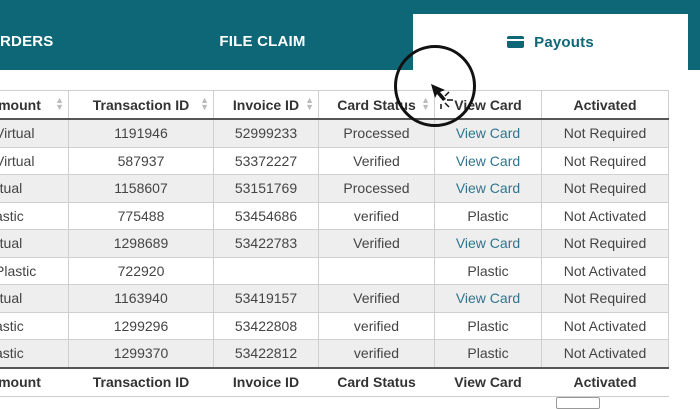 The width and height of the screenshot is (700, 409). Describe the element at coordinates (141, 325) in the screenshot. I see `cell-transaction-id: 1299296` at that location.